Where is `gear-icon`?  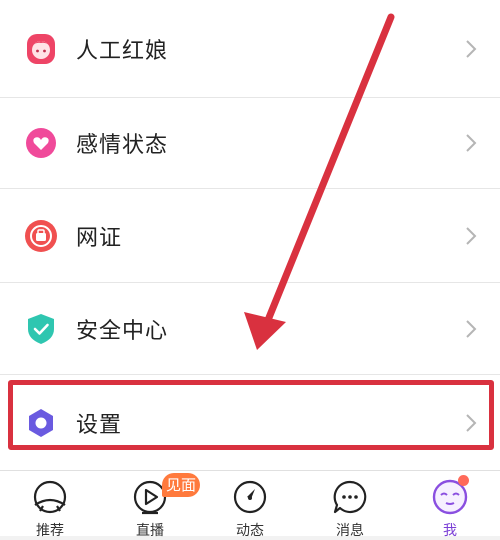
gear-icon is located at coordinates (41, 422).